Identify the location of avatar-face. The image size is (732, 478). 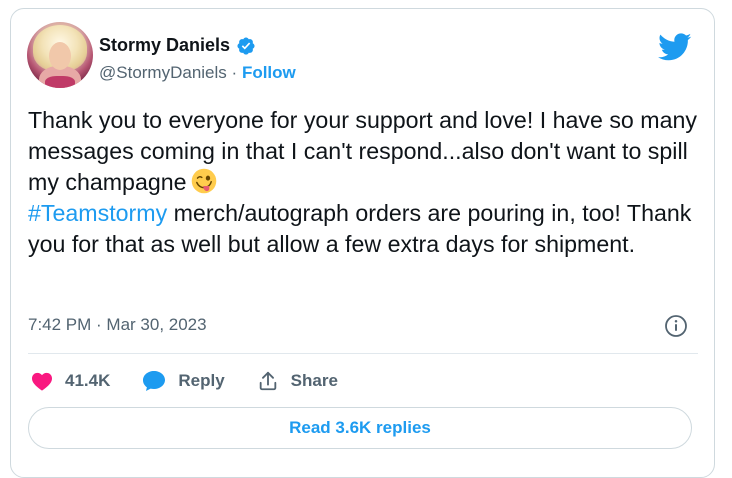
(60, 56).